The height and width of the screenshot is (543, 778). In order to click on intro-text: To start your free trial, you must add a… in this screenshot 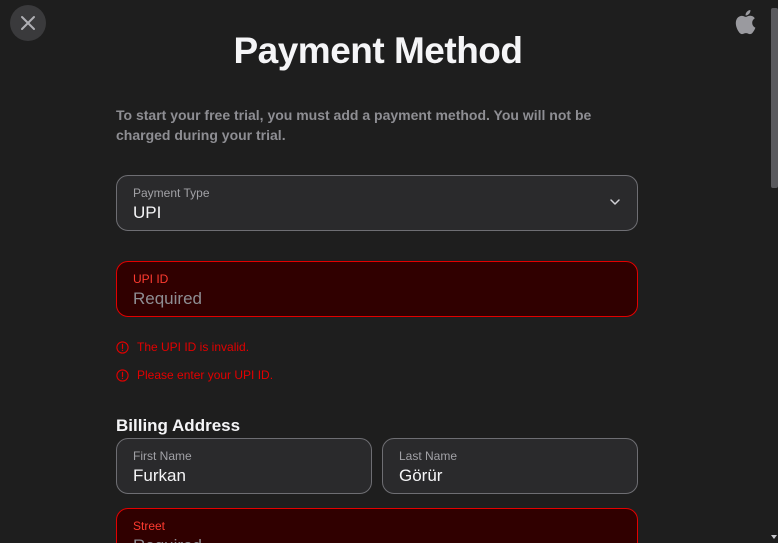, I will do `click(354, 125)`.